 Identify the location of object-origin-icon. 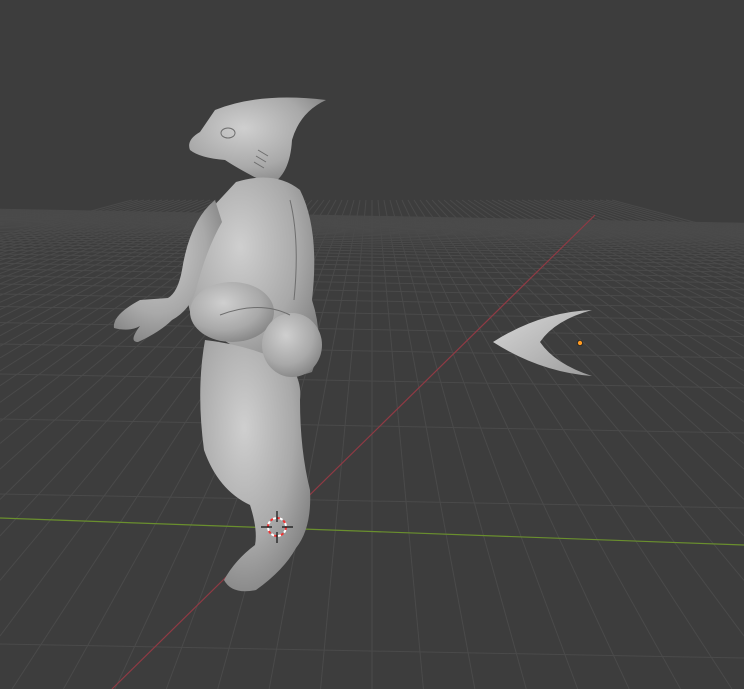
(580, 342).